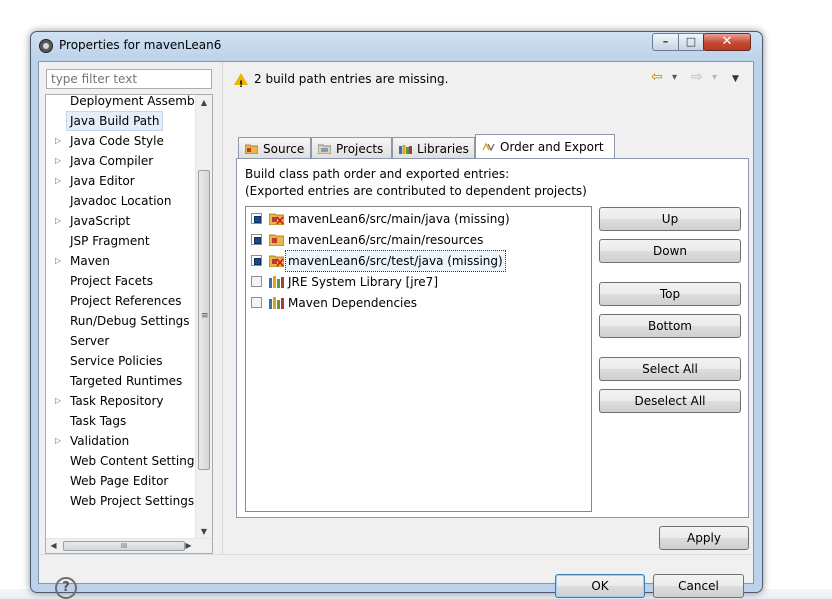  What do you see at coordinates (100, 441) in the screenshot?
I see `tree-item-label: Validation` at bounding box center [100, 441].